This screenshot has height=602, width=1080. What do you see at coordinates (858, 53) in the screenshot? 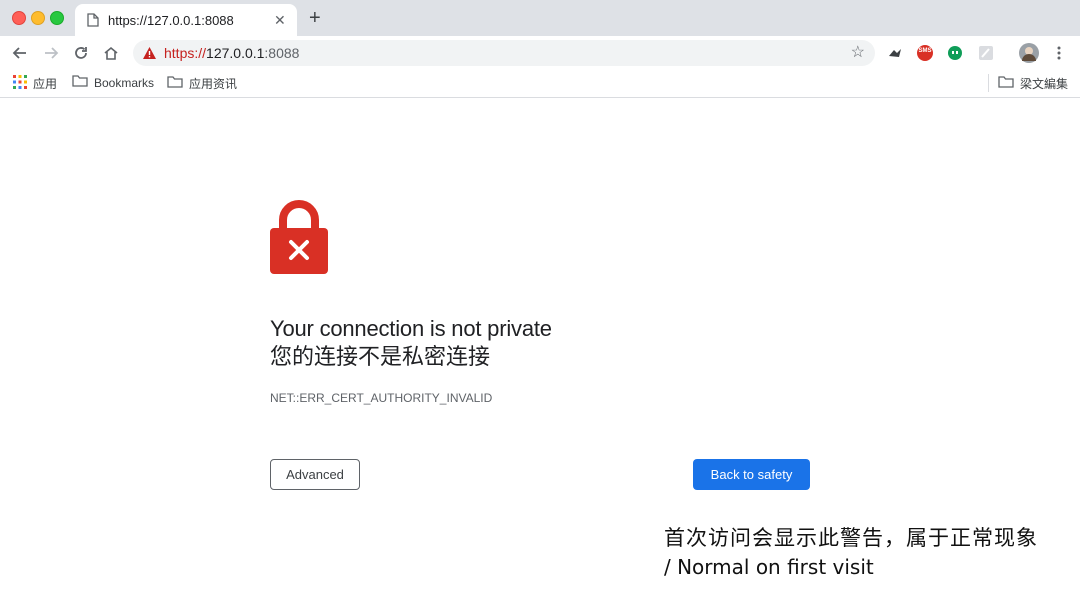
I see `bookmark-star-icon: ☆` at bounding box center [858, 53].